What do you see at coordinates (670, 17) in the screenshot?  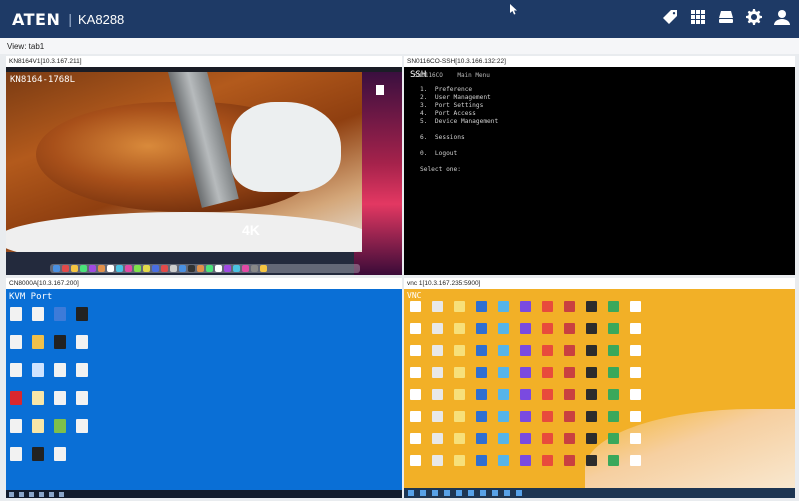 I see `tag-icon` at bounding box center [670, 17].